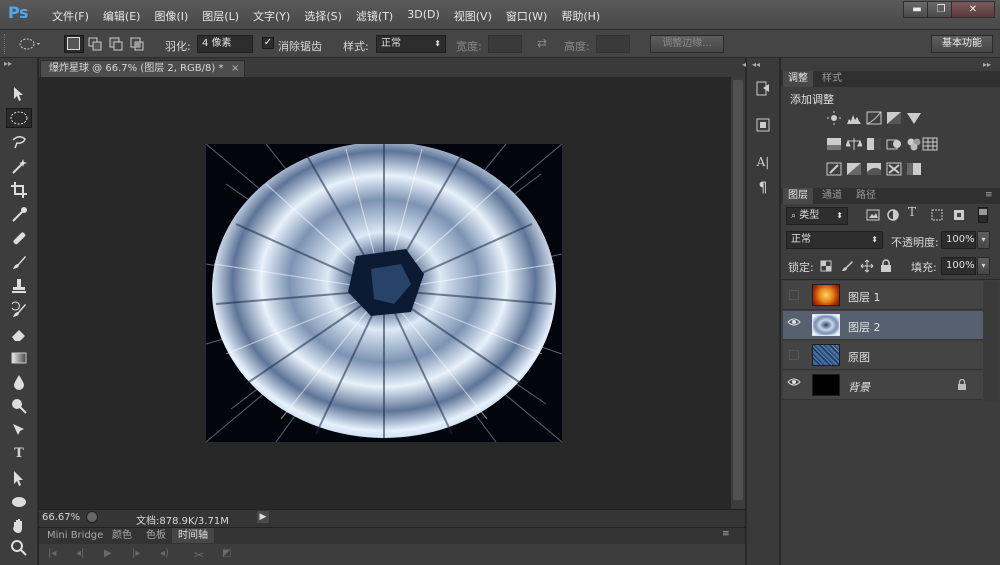  What do you see at coordinates (19, 64) in the screenshot?
I see `collapse-tools-icon: ▸▸` at bounding box center [19, 64].